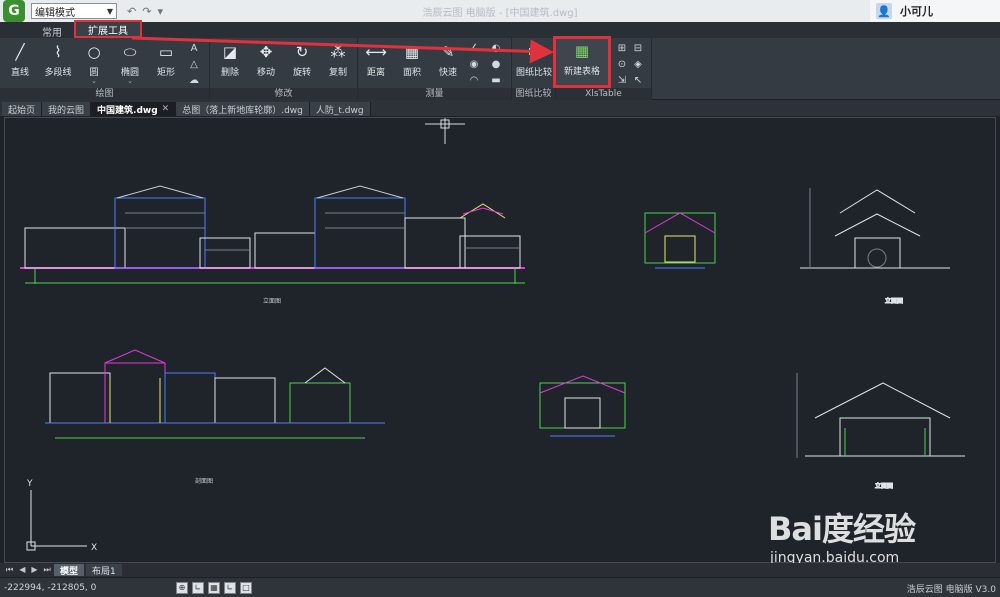 This screenshot has width=1000, height=597. I want to click on close-icon: ✕, so click(166, 109).